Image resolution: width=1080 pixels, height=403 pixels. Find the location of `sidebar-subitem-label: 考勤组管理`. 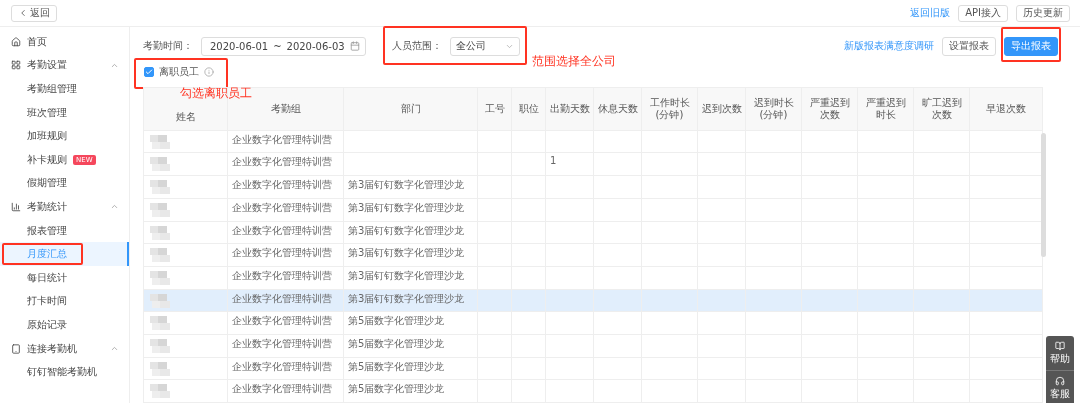

sidebar-subitem-label: 考勤组管理 is located at coordinates (52, 89).